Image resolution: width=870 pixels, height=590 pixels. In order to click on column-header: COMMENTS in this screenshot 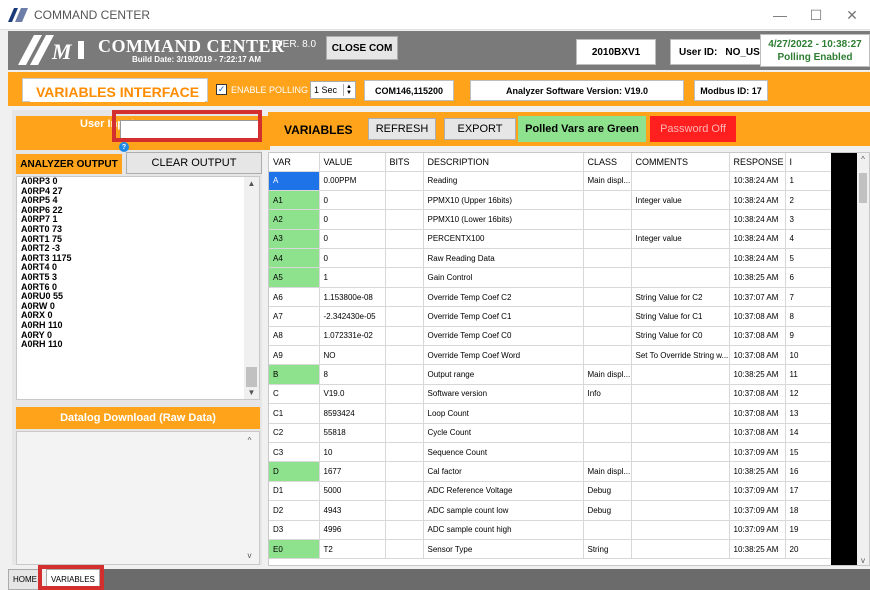, I will do `click(680, 162)`.